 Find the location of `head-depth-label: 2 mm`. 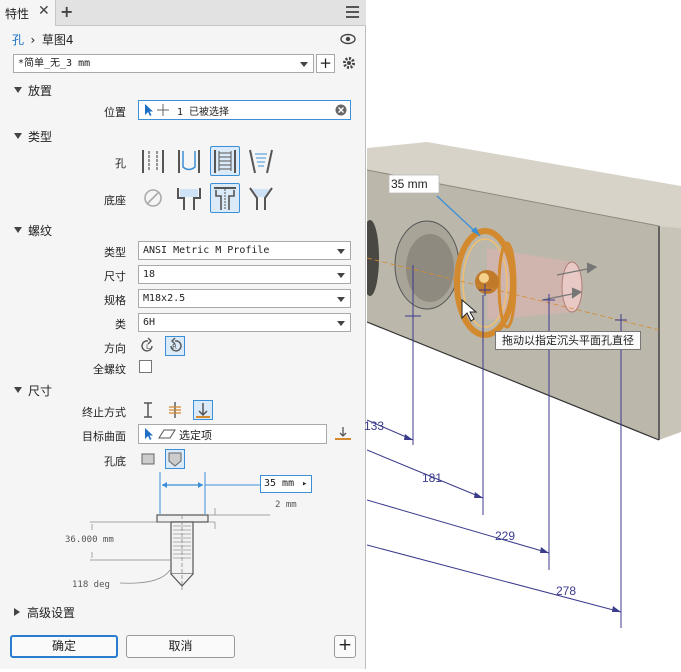

head-depth-label: 2 mm is located at coordinates (286, 505).